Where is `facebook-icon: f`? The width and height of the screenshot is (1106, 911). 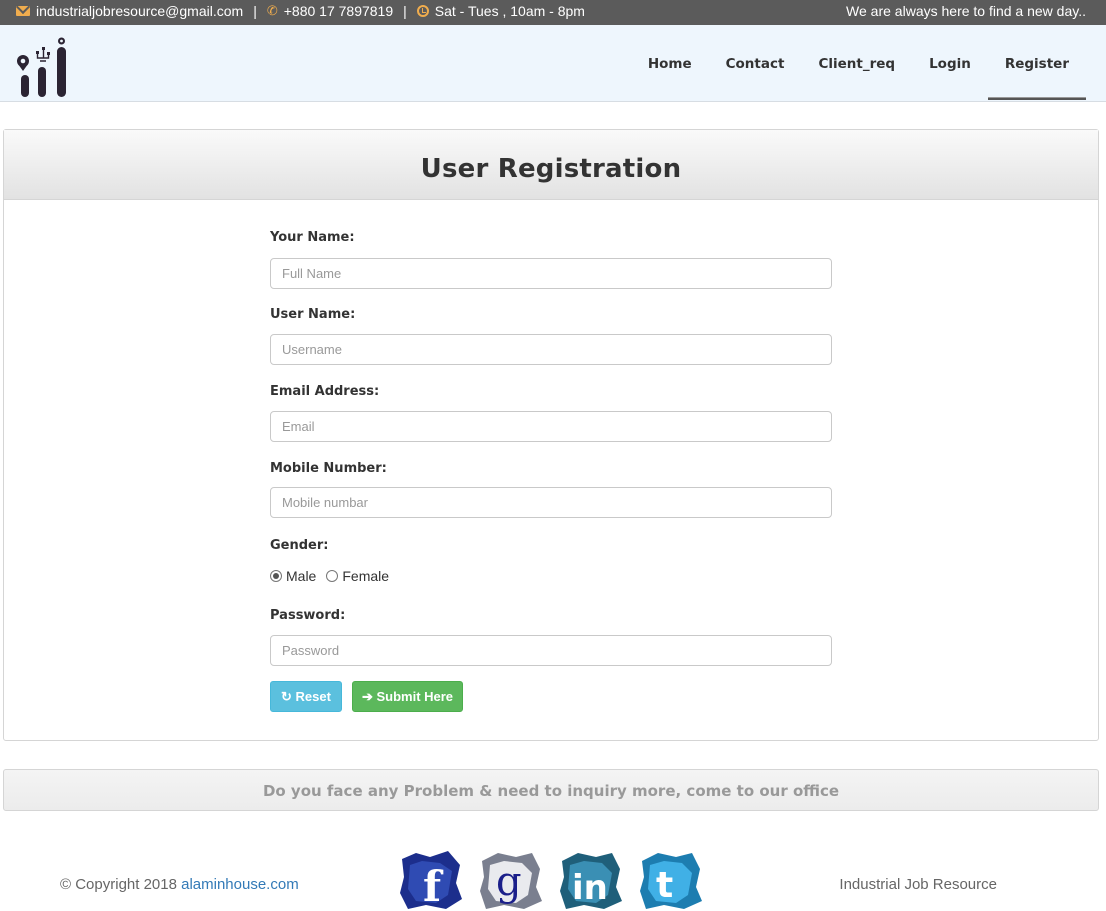
facebook-icon: f is located at coordinates (430, 880).